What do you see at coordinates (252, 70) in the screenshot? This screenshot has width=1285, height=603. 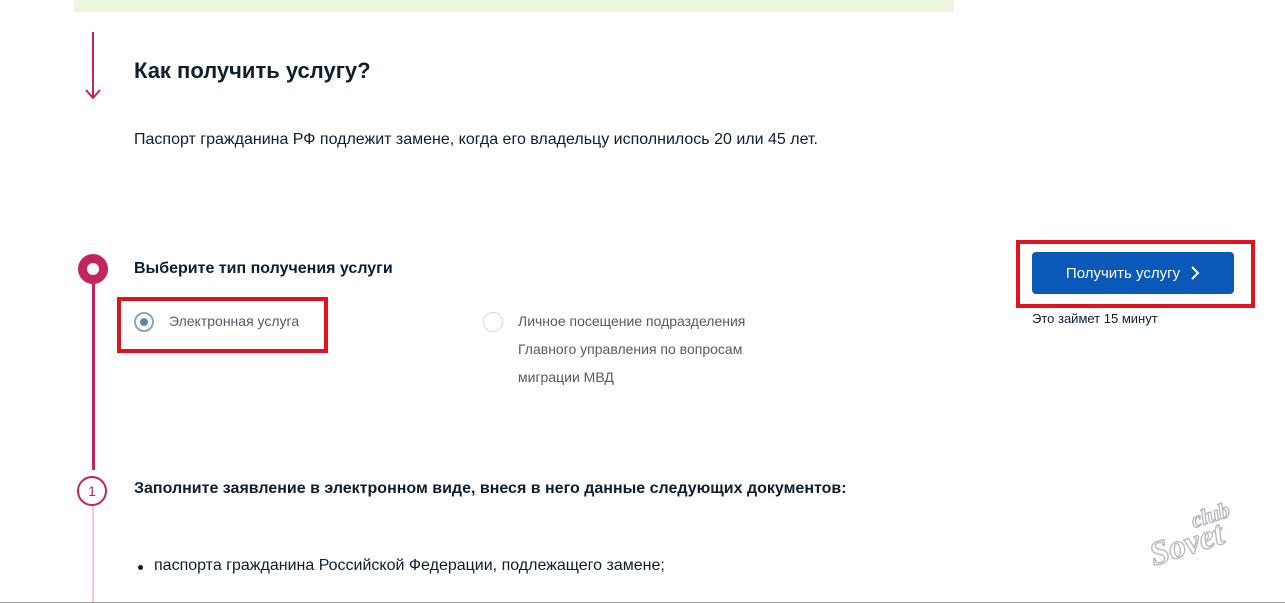 I see `how-to-title: Как получить услугу?` at bounding box center [252, 70].